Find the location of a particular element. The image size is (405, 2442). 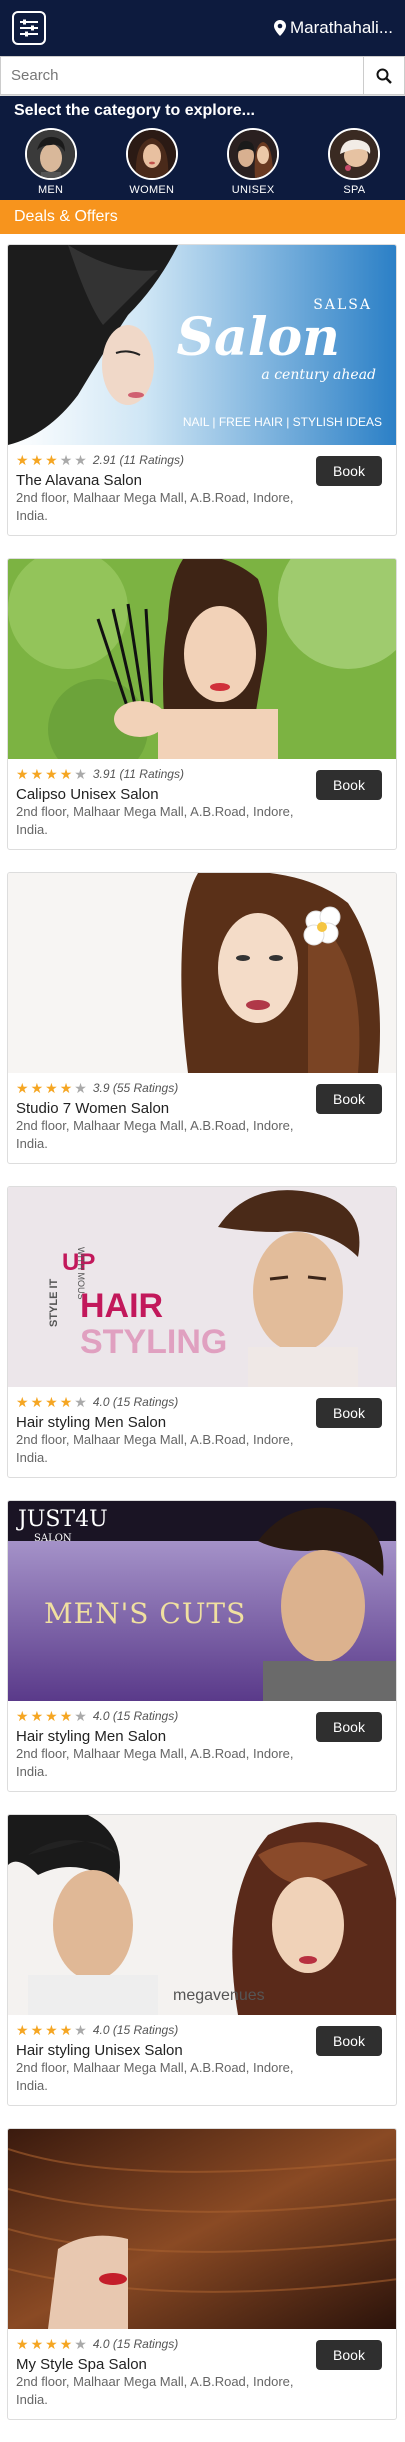

banner-title: Salon is located at coordinates (258, 337).